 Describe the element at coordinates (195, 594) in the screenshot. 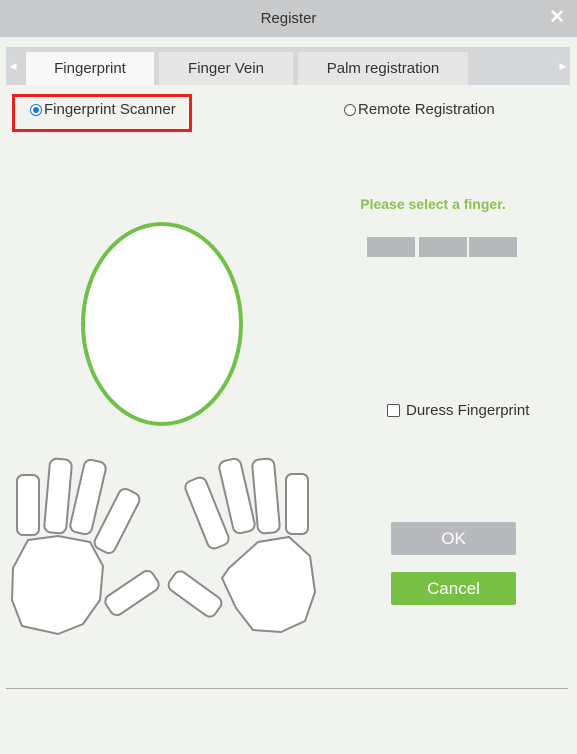

I see `right-thumb-icon` at that location.